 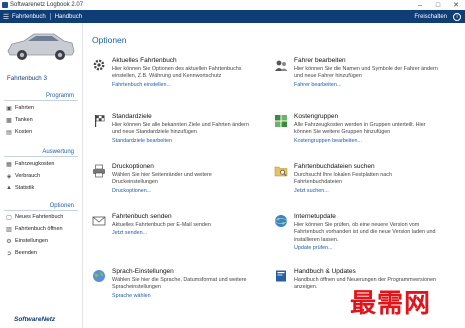 What do you see at coordinates (334, 166) in the screenshot?
I see `option-title: Fahrtenbuchdateien suchen` at bounding box center [334, 166].